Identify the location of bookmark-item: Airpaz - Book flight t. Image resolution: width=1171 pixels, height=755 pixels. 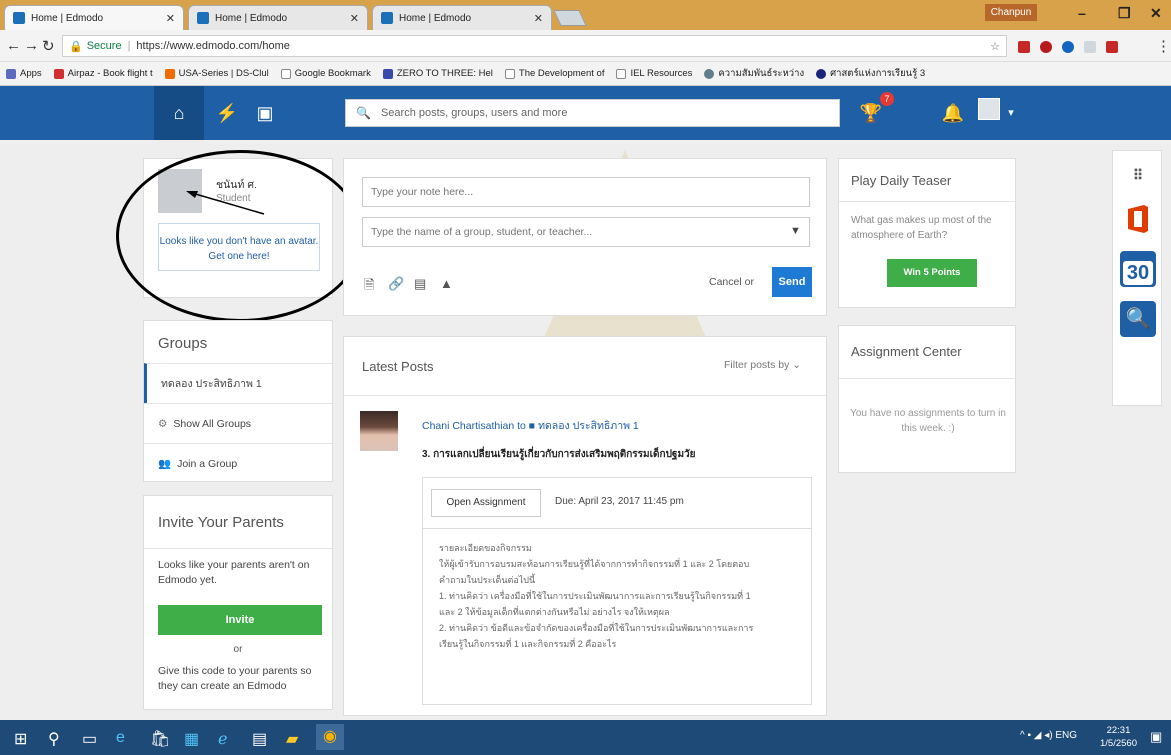
(103, 73).